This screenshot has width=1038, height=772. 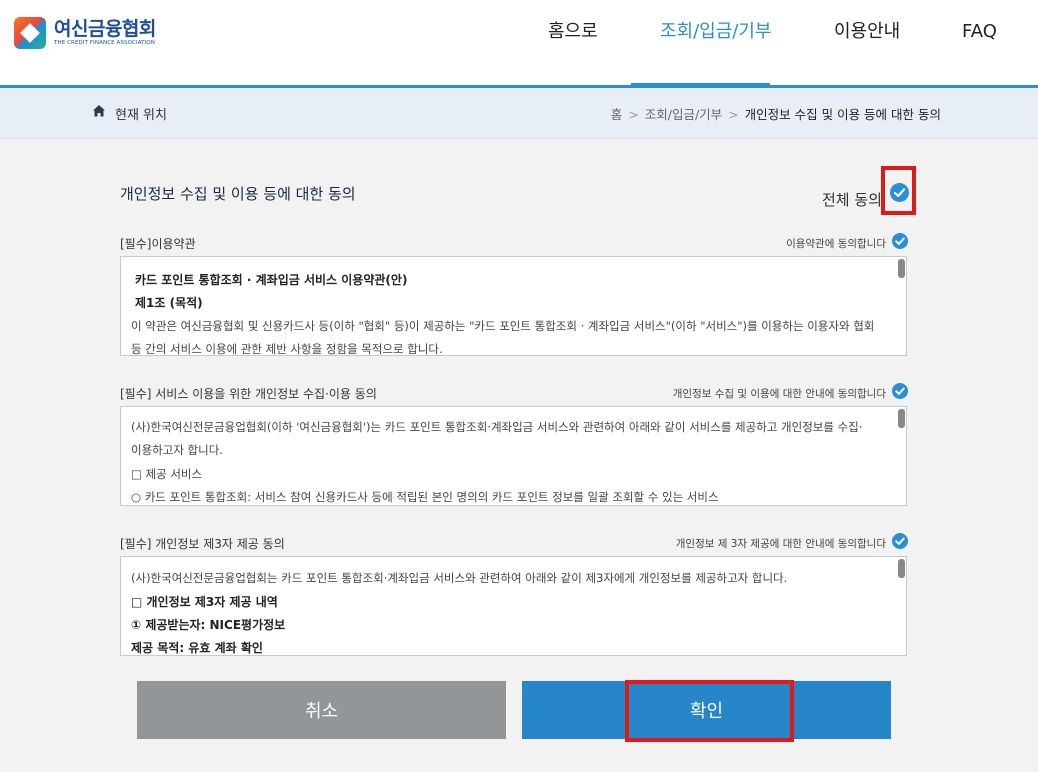 What do you see at coordinates (842, 114) in the screenshot?
I see `breadcrumb-current: 개인정보 수집 및 이용 등에 대한 동의` at bounding box center [842, 114].